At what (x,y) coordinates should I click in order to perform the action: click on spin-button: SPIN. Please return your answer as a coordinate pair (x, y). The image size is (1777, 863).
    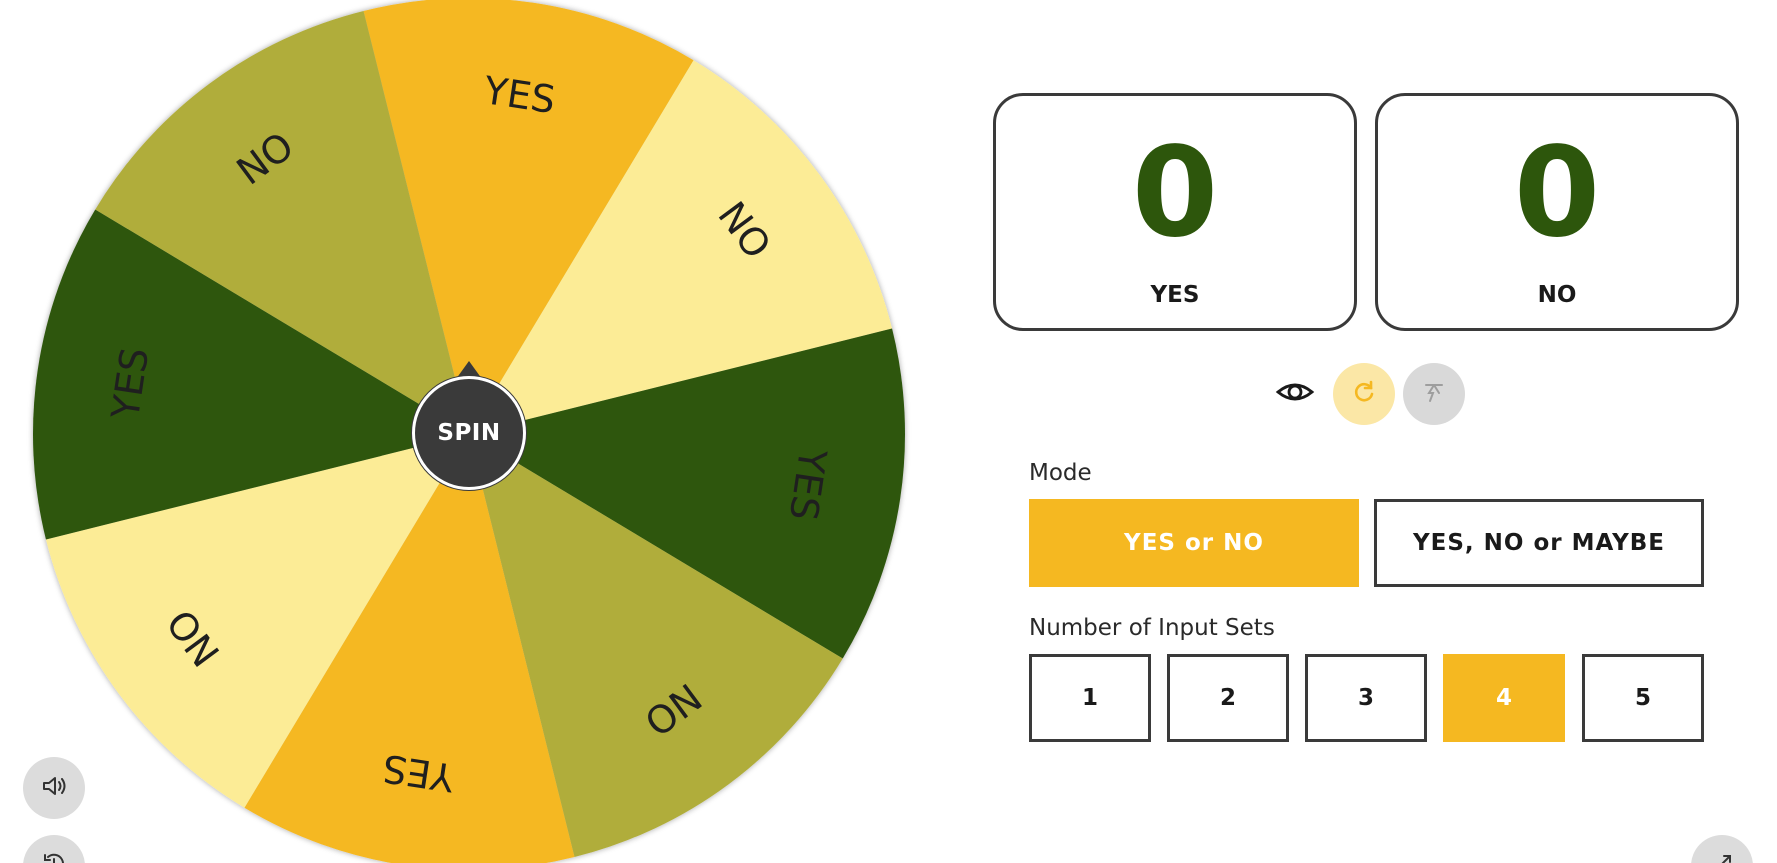
    Looking at the image, I should click on (469, 433).